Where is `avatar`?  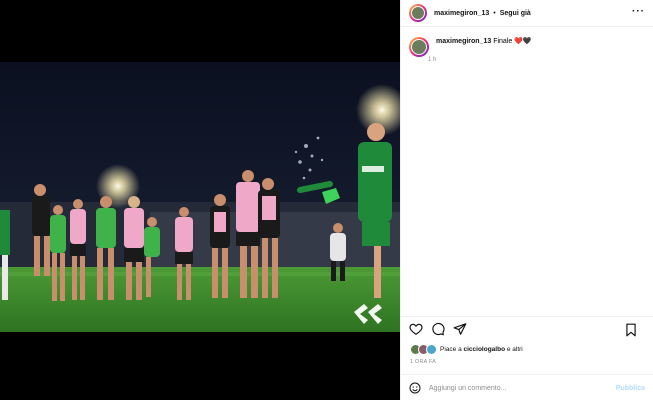 avatar is located at coordinates (418, 13).